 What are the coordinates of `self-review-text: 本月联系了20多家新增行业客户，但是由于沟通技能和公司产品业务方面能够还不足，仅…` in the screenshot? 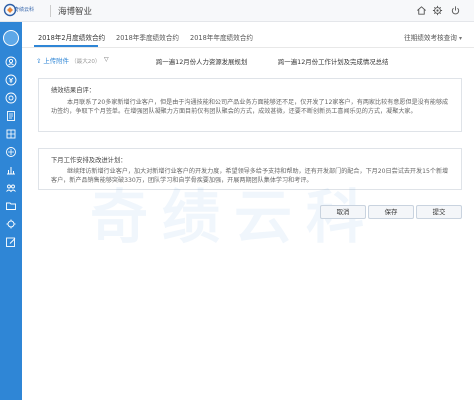 It's located at (250, 107).